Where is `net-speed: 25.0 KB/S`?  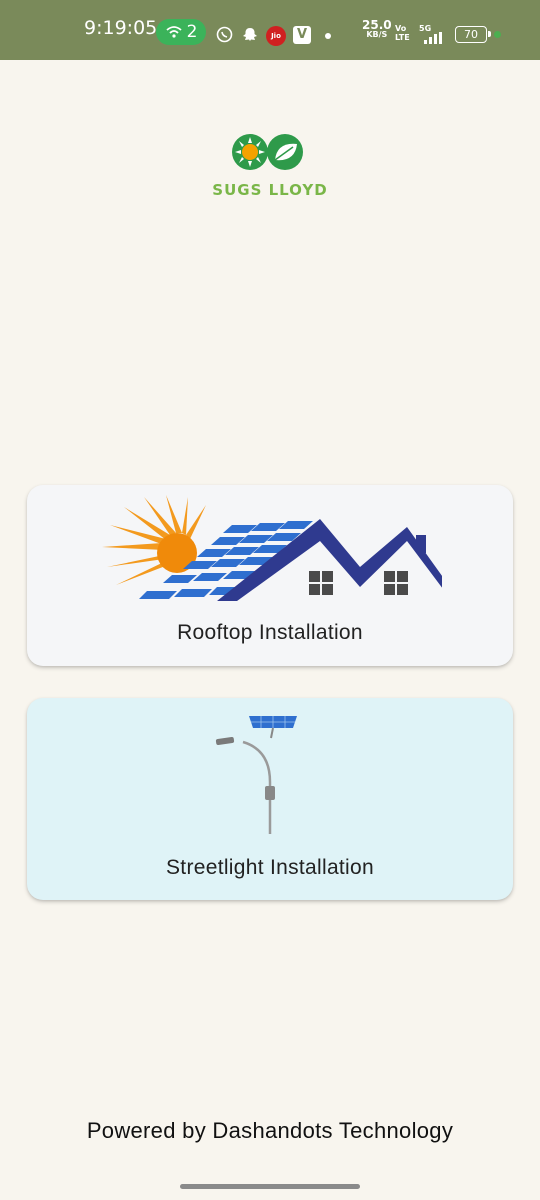
net-speed: 25.0 KB/S is located at coordinates (377, 28).